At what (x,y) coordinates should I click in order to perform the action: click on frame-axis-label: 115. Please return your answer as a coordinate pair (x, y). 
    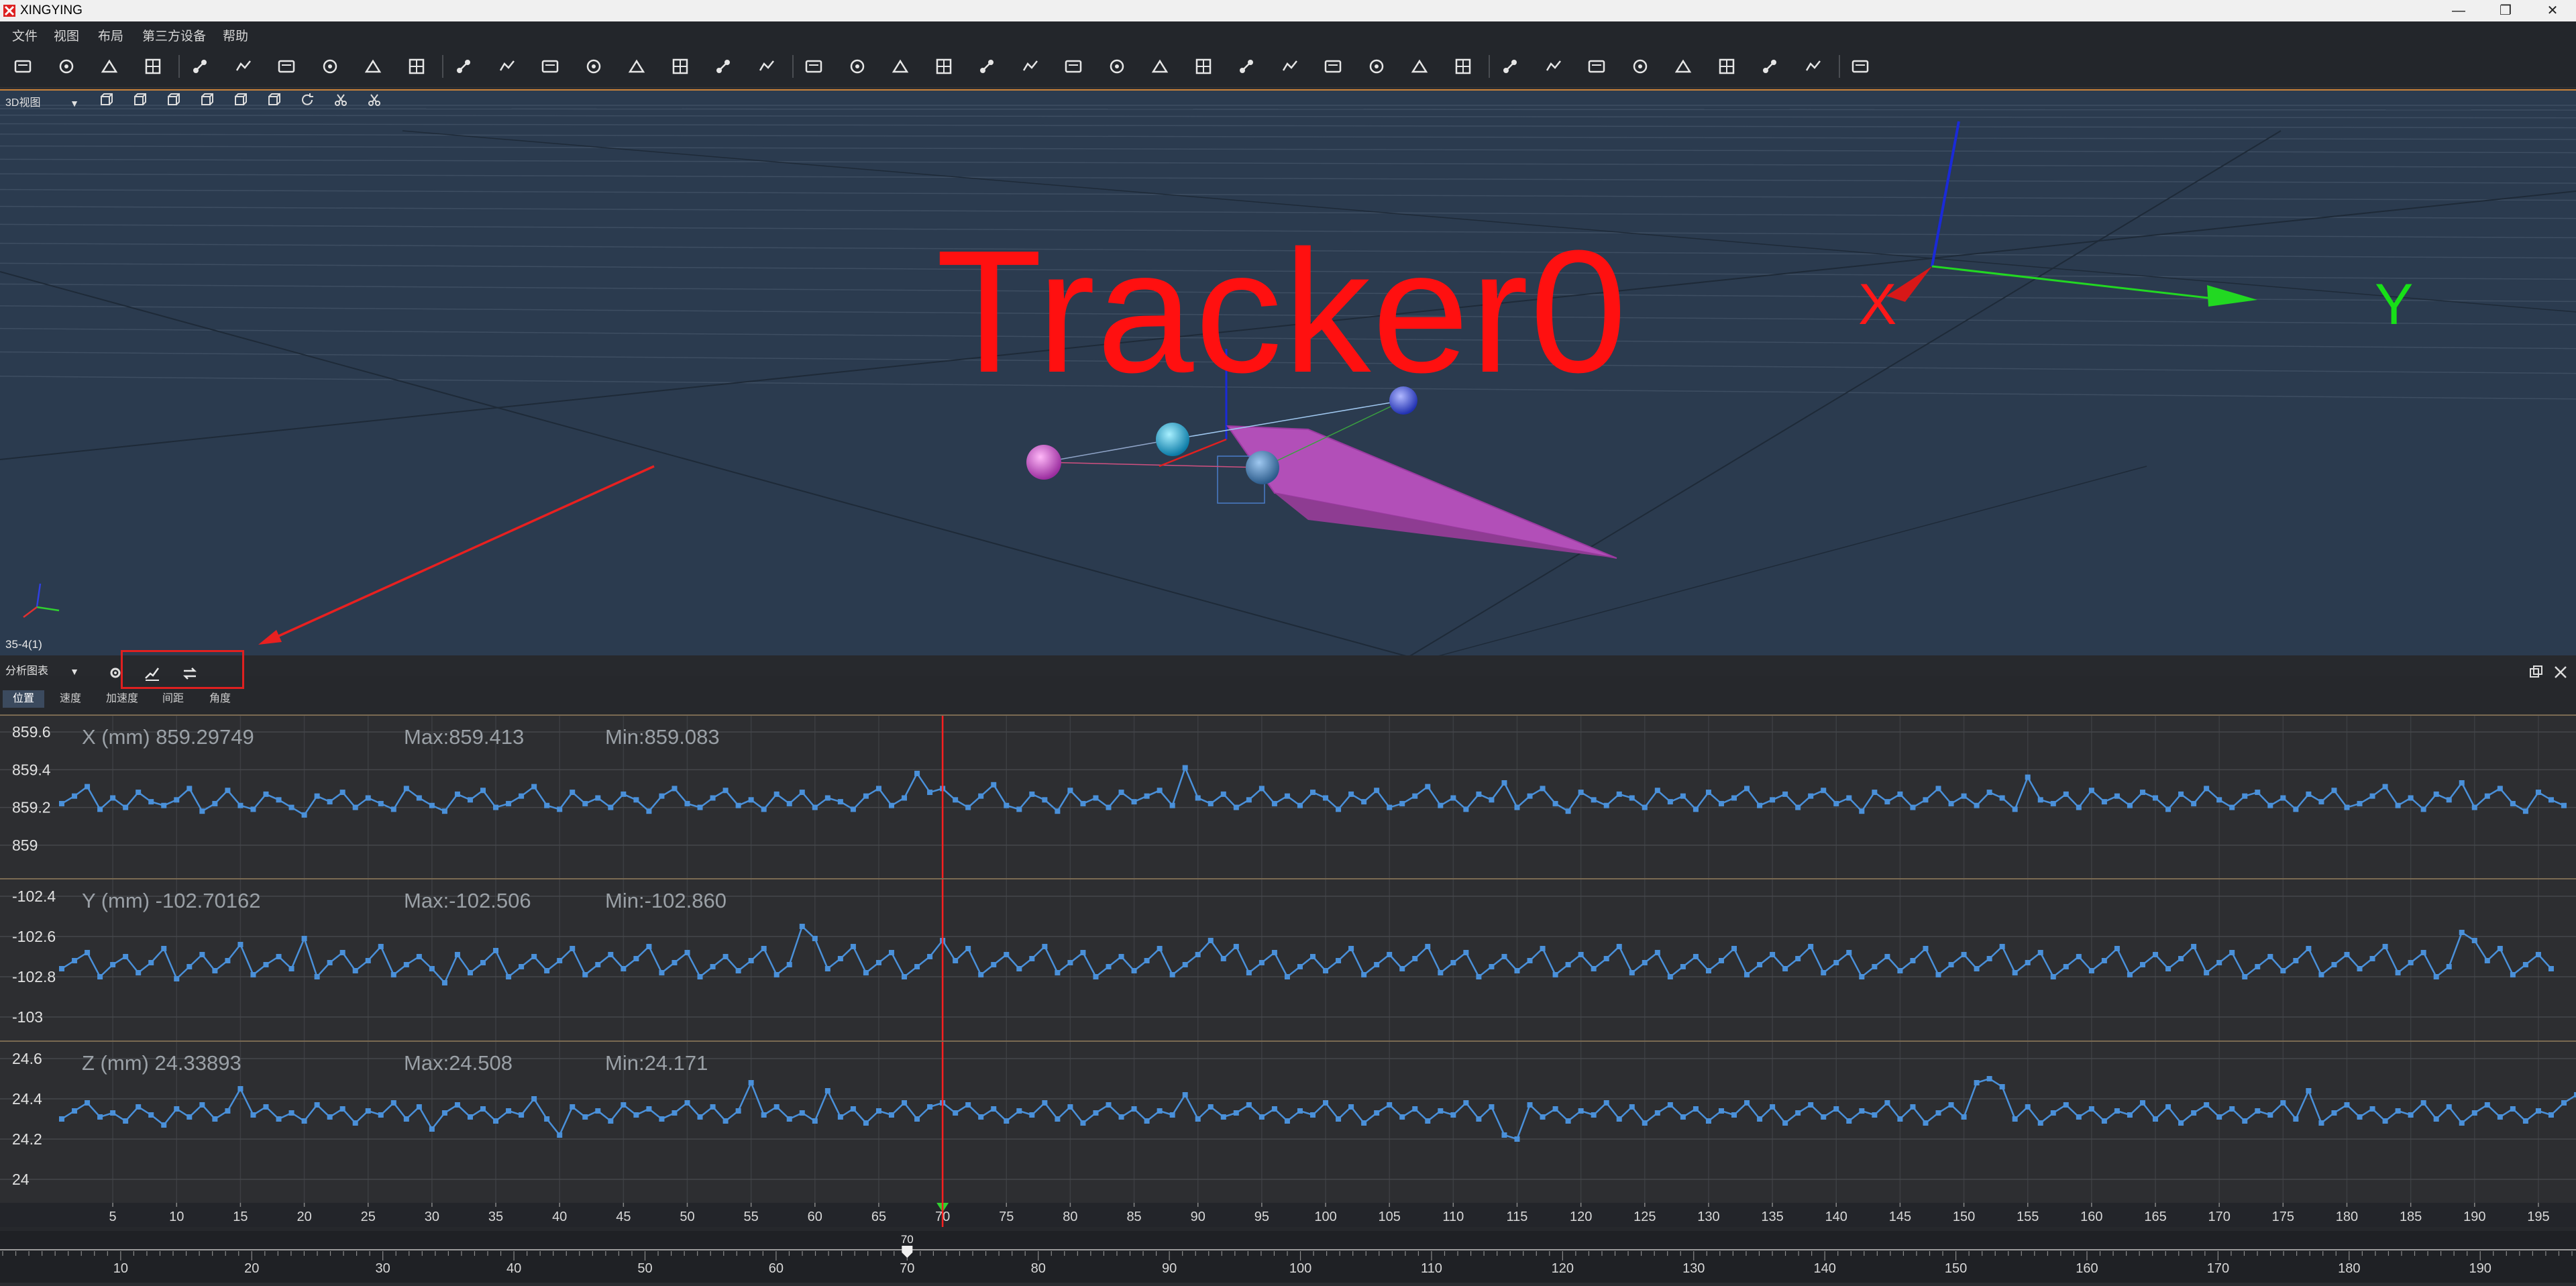
    Looking at the image, I should click on (1517, 1217).